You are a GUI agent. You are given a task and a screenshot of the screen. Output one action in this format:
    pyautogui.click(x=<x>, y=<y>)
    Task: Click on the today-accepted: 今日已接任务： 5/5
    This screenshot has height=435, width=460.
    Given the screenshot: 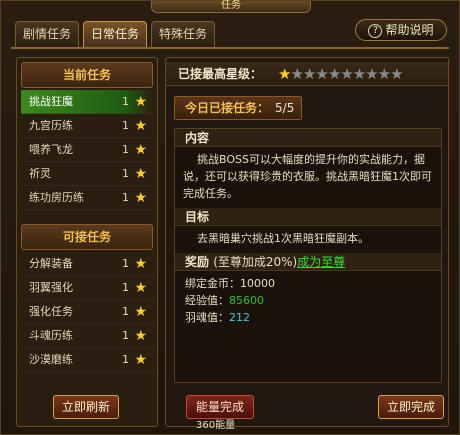 What is the action you would take?
    pyautogui.click(x=238, y=108)
    